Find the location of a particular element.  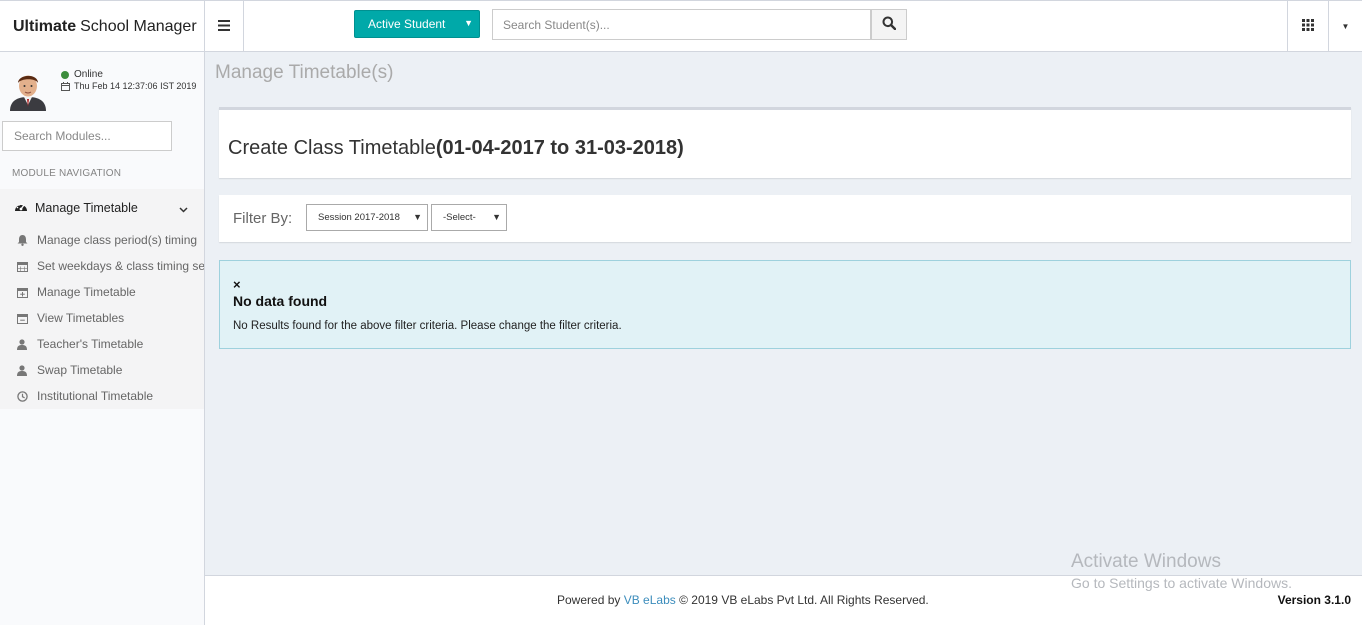

sidebar-item-swap-timetable: Swap Timetable is located at coordinates (102, 370).